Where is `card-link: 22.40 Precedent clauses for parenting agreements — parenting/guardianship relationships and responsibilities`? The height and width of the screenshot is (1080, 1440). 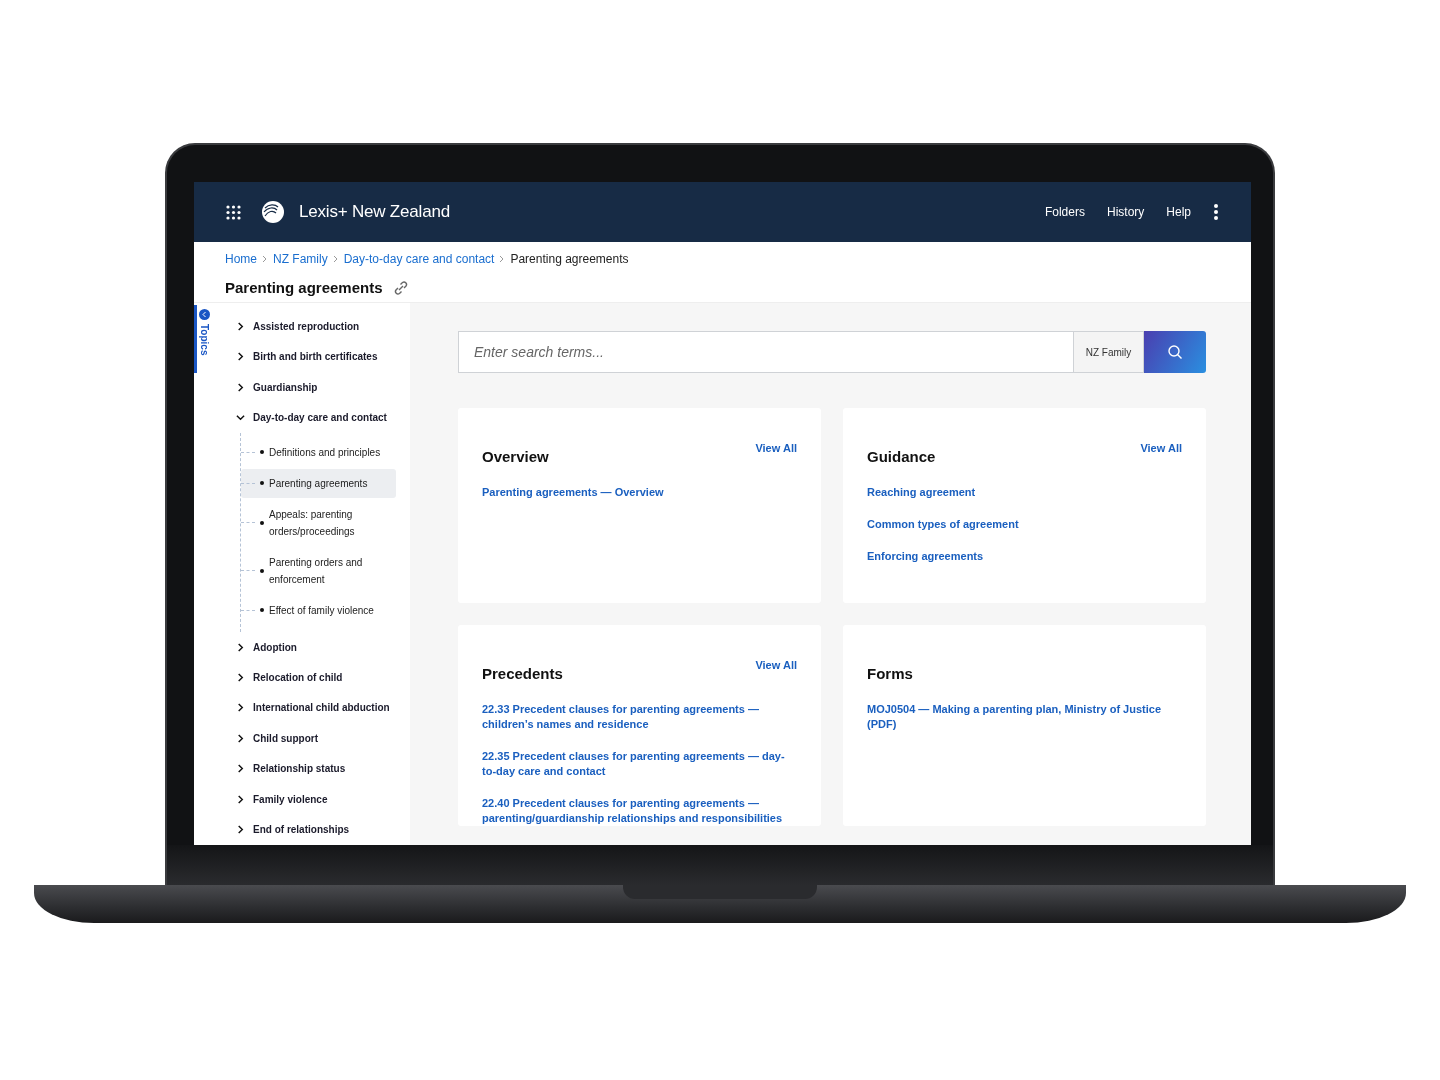
card-link: 22.40 Precedent clauses for parenting agreements — parenting/guardianship relationships and responsibilities is located at coordinates (639, 811).